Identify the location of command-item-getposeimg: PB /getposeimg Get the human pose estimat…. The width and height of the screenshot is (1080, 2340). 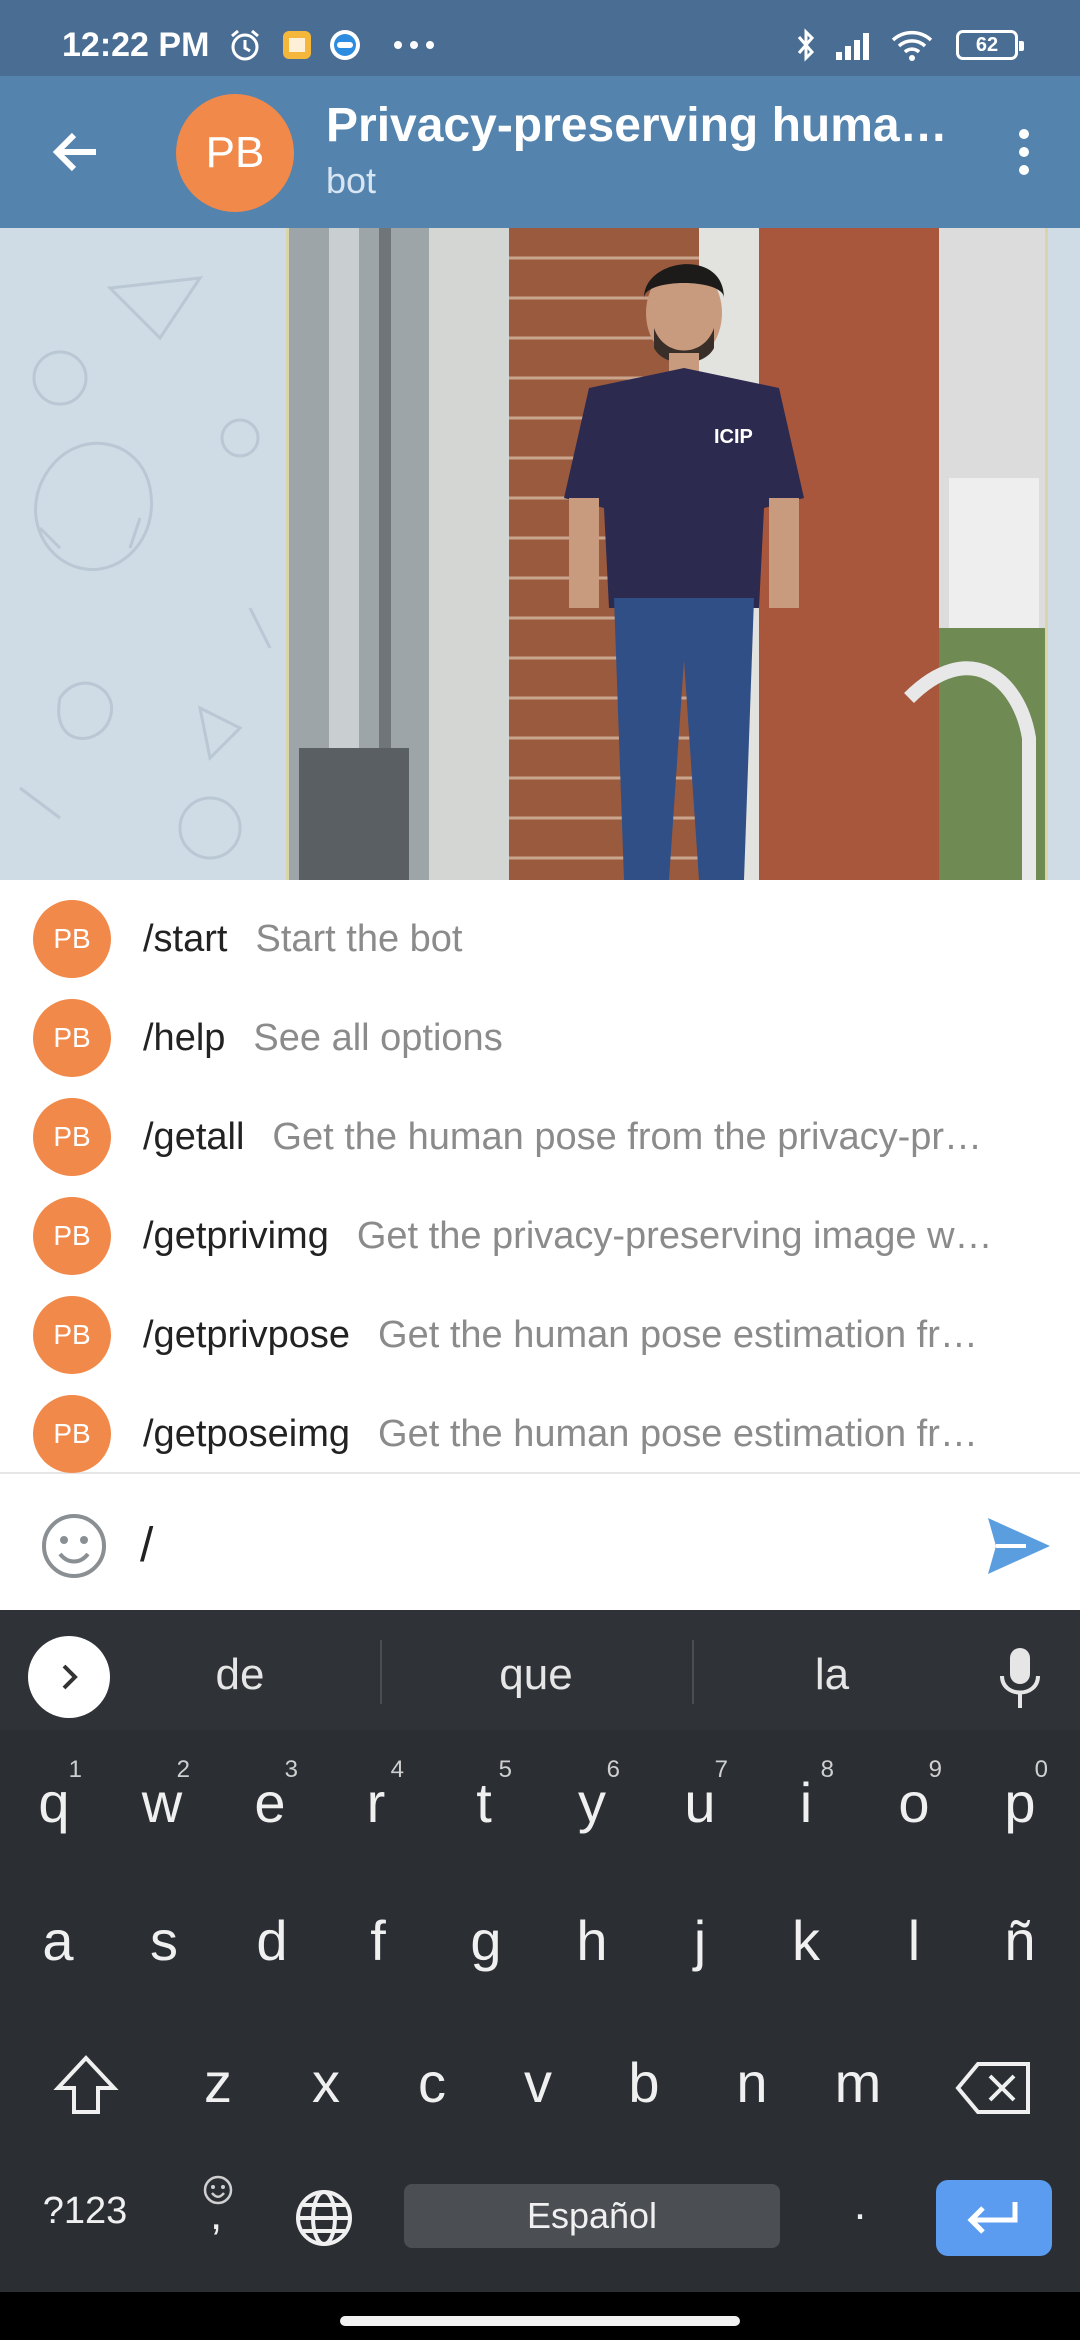
(540, 1424).